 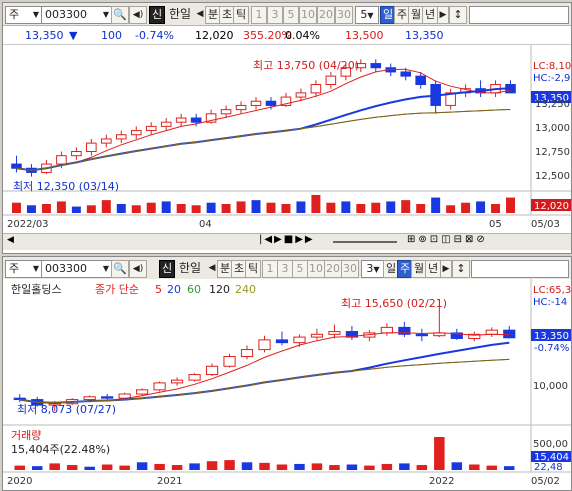 I want to click on price-tag: 13,350, so click(x=551, y=336).